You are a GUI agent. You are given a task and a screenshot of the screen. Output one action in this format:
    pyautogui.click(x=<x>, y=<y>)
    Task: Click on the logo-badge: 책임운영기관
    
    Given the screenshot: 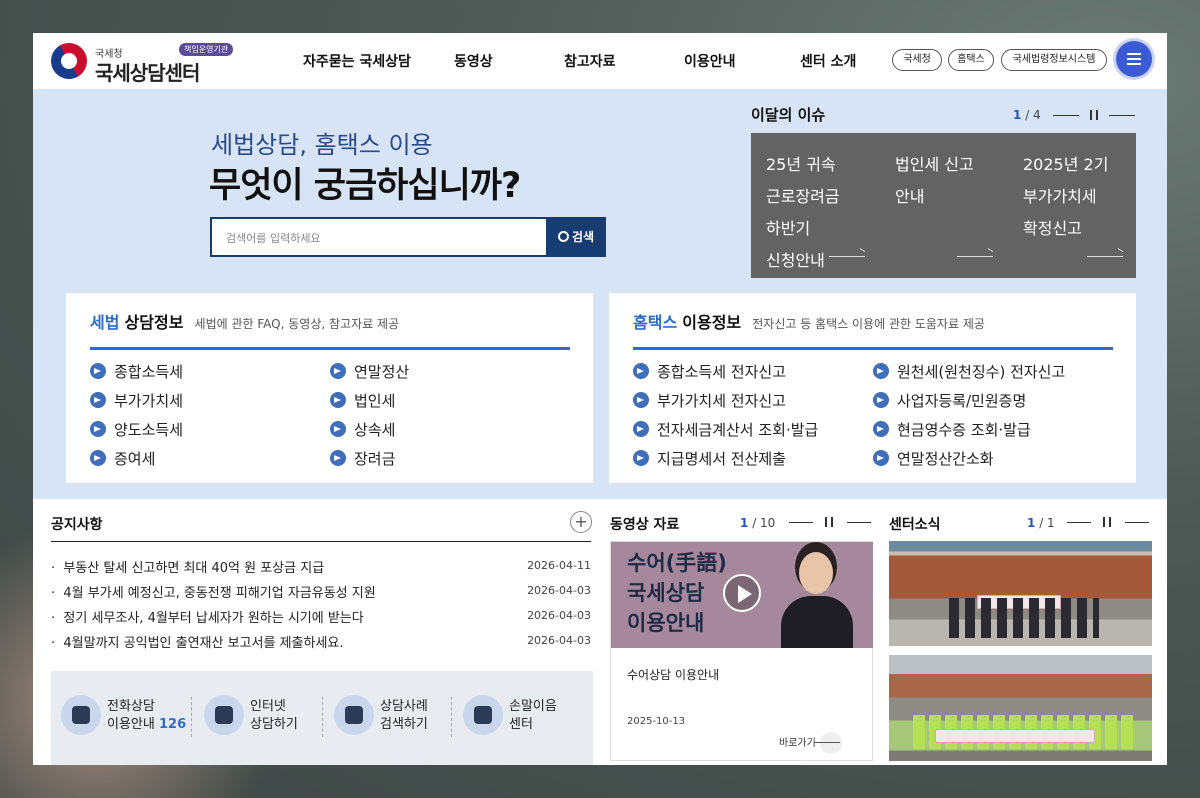 What is the action you would take?
    pyautogui.click(x=206, y=49)
    